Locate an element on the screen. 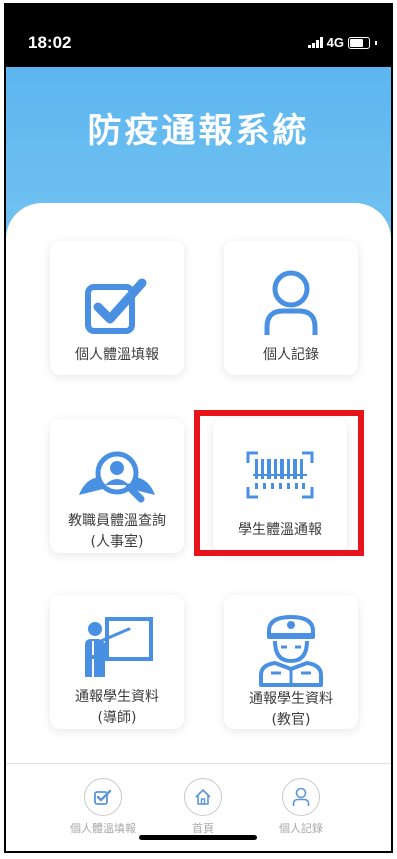  personal-temp-report-label: 個人體溫填報 is located at coordinates (117, 355).